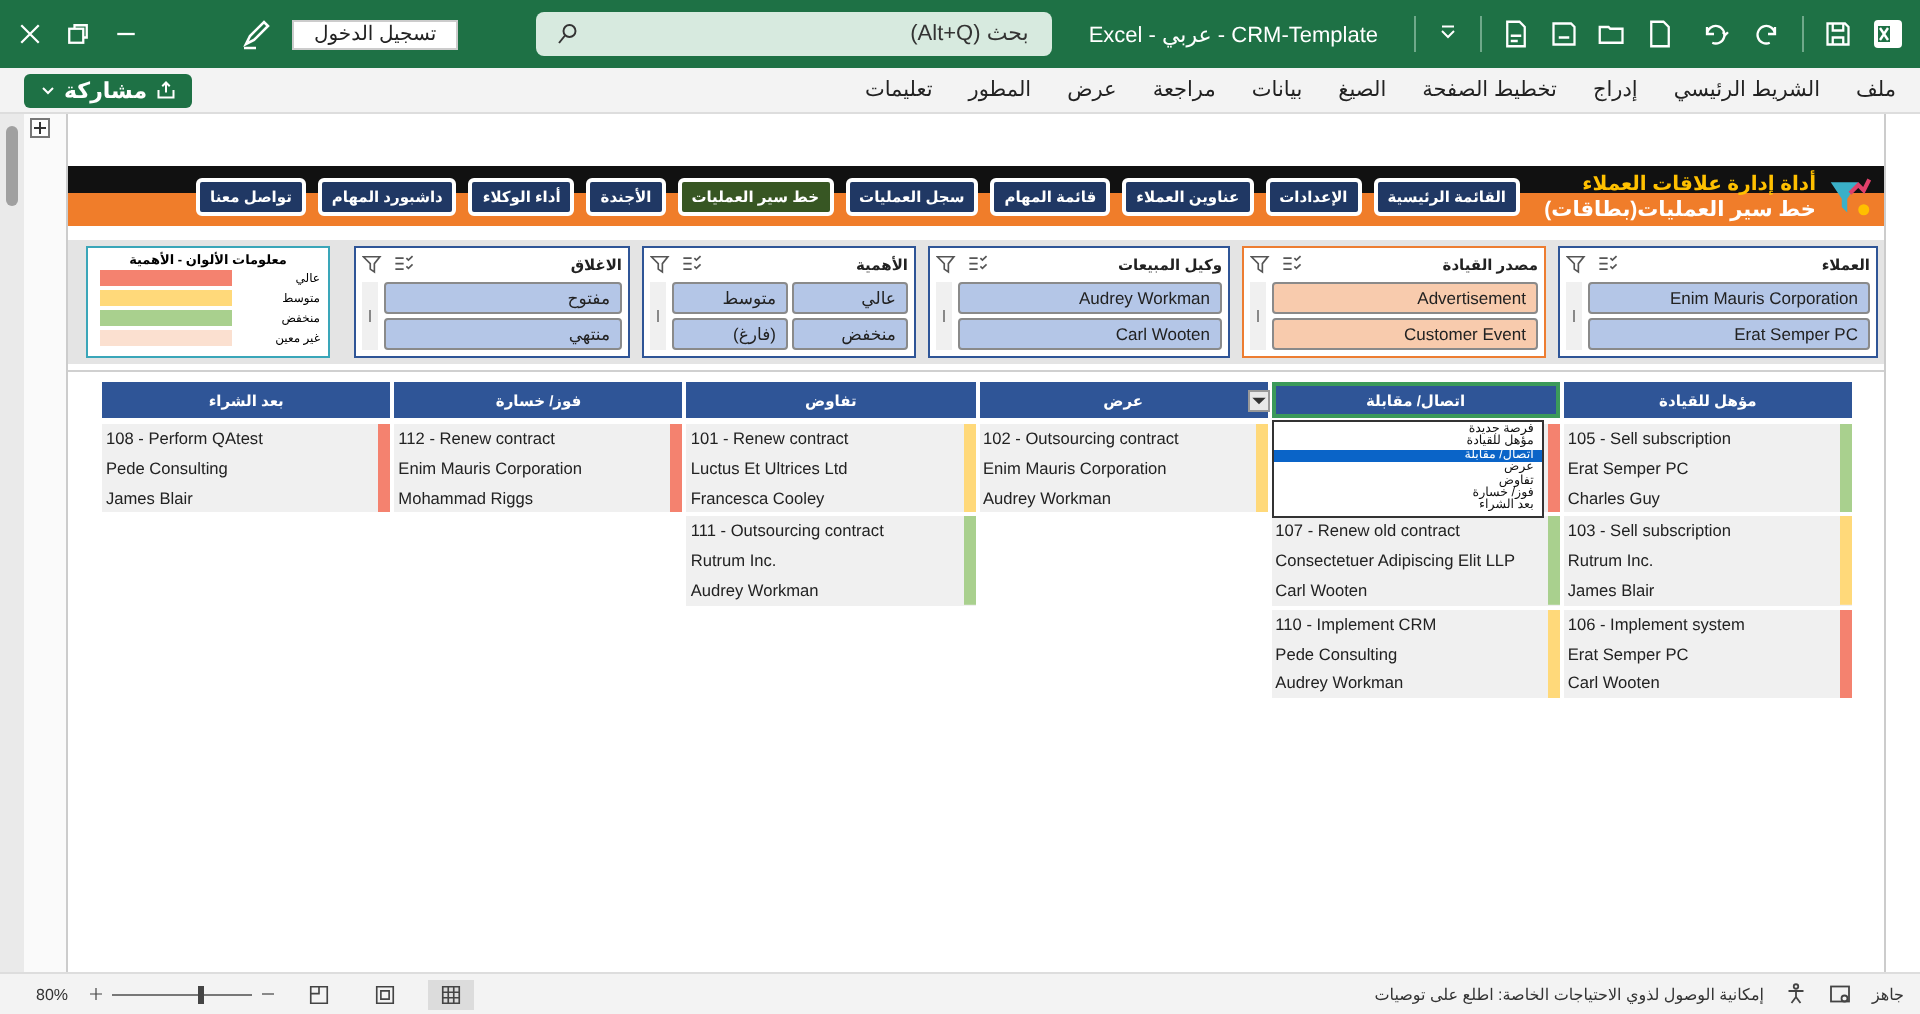  I want to click on redo-icon, so click(1768, 34).